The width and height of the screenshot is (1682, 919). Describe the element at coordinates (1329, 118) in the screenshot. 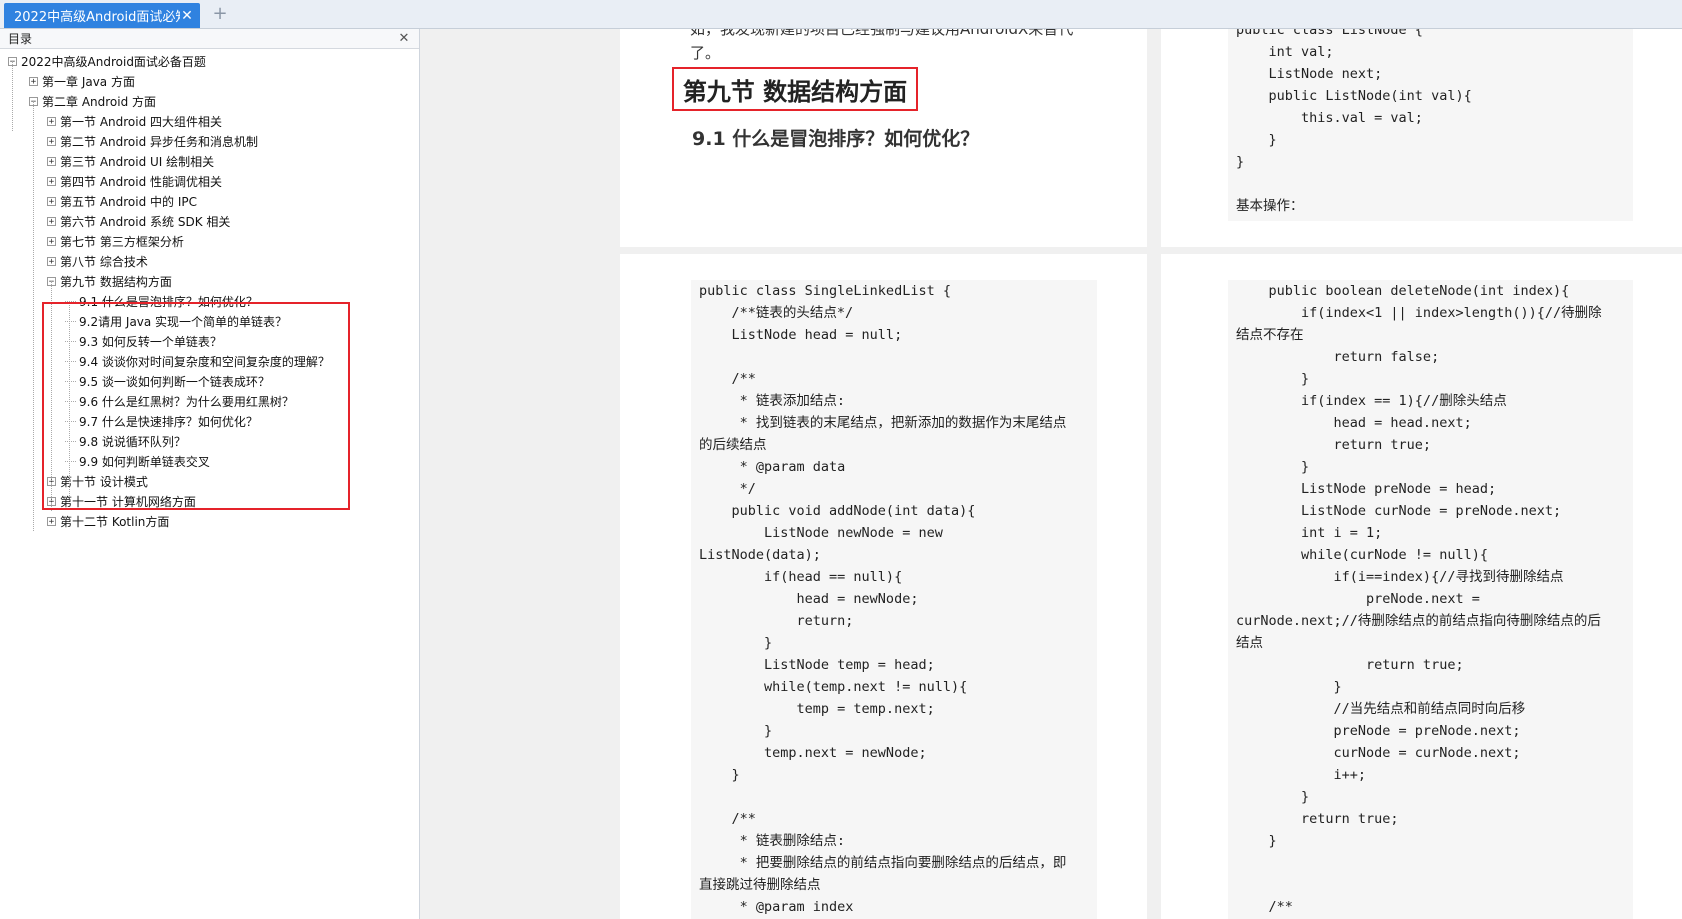

I see `listnode-code-line: this.val = val;` at that location.